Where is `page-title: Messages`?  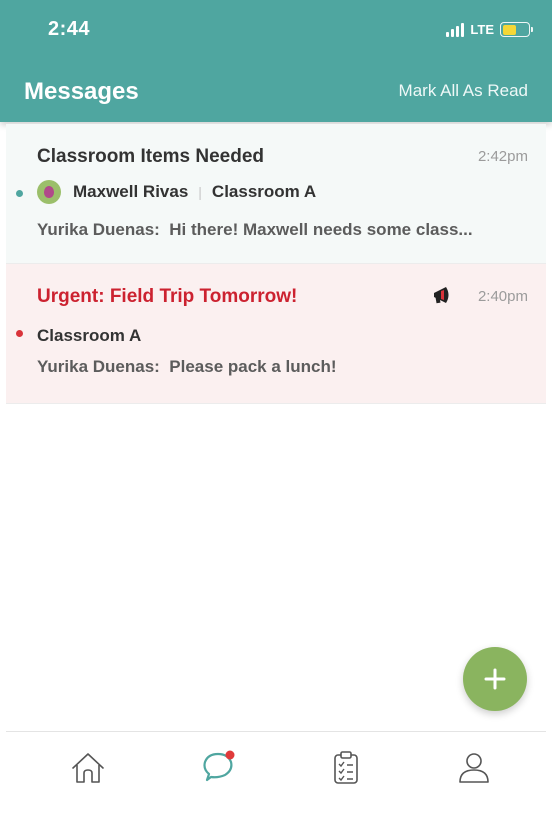 page-title: Messages is located at coordinates (81, 91).